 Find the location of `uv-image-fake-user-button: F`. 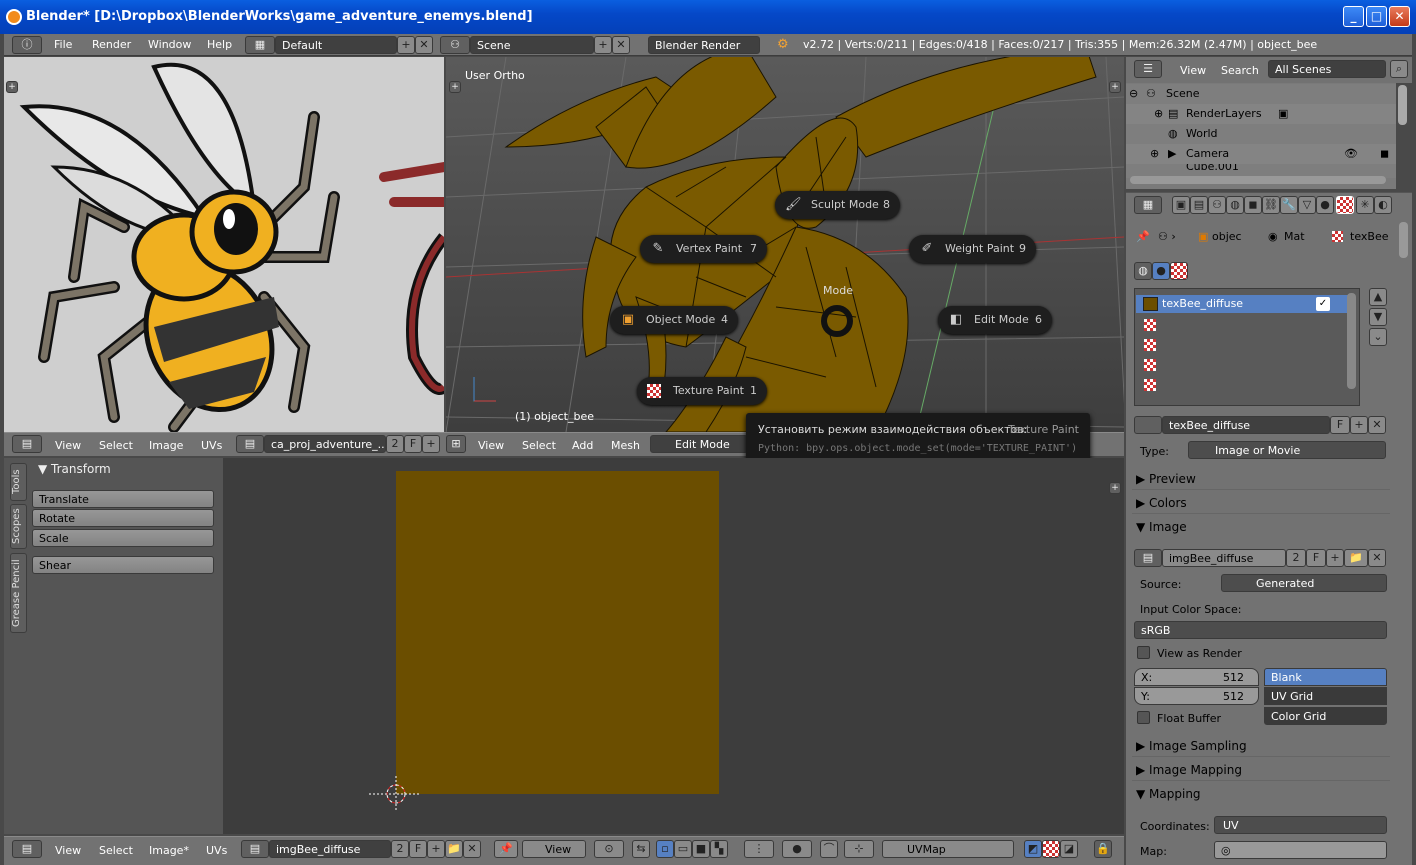

uv-image-fake-user-button: F is located at coordinates (418, 849).